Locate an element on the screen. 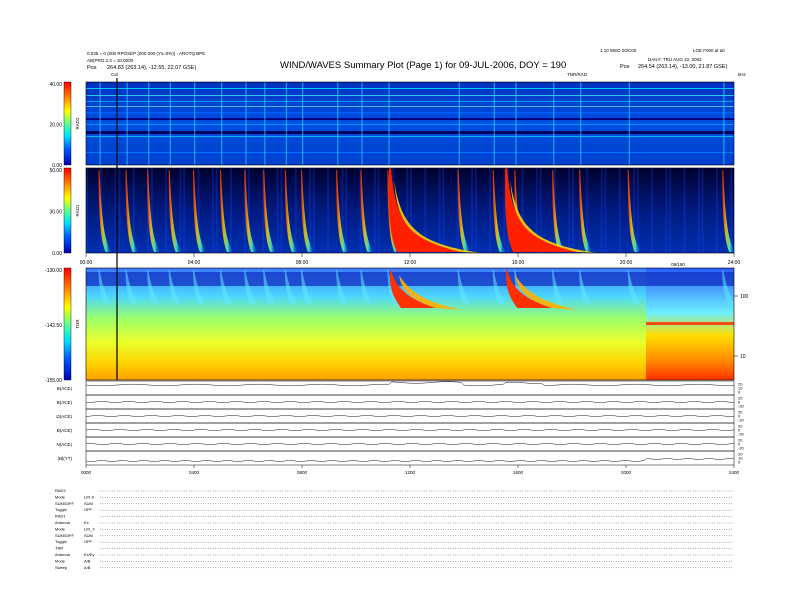 Image resolution: width=792 pixels, height=612 pixels. tnr-right-tick-label: 10 is located at coordinates (743, 357).